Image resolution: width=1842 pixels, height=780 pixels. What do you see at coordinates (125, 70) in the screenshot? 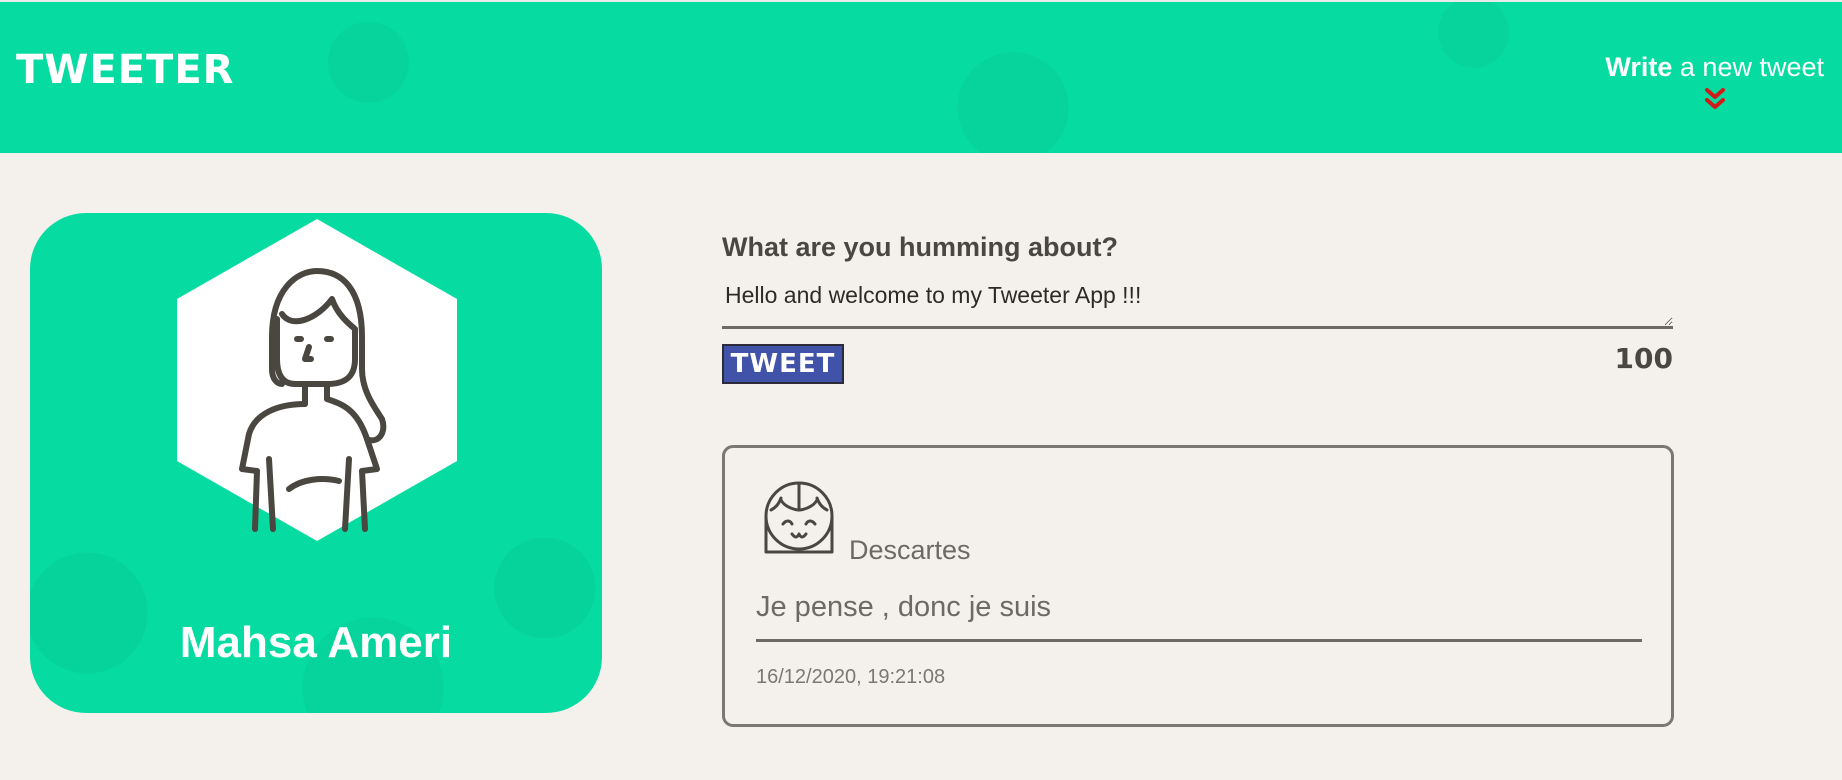
I see `brand-logo: TWEETER` at bounding box center [125, 70].